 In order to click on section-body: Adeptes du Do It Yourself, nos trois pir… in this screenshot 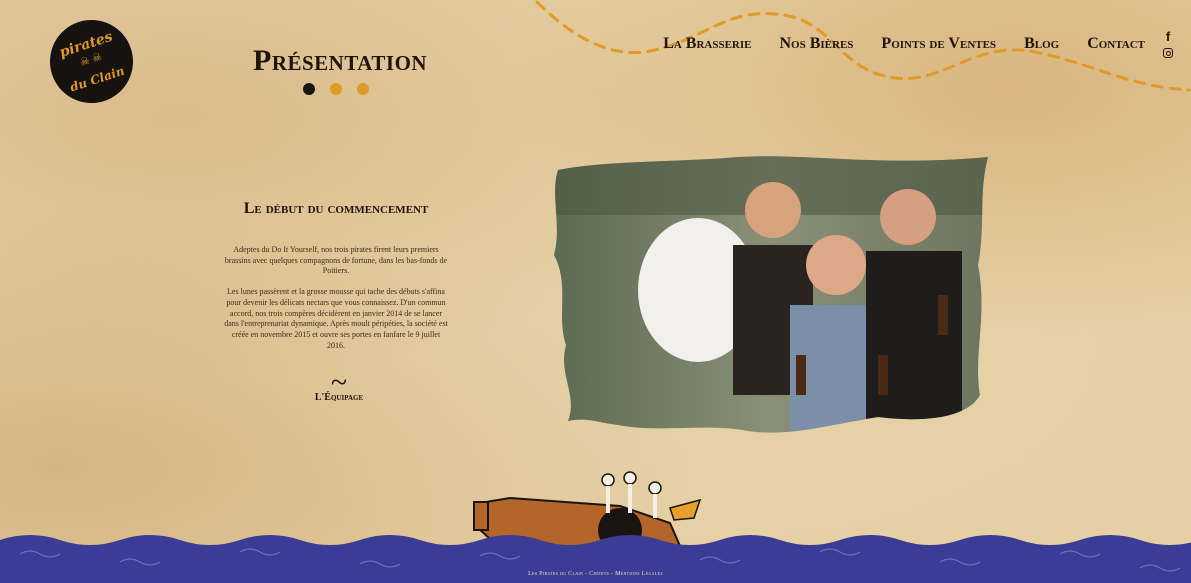, I will do `click(336, 303)`.